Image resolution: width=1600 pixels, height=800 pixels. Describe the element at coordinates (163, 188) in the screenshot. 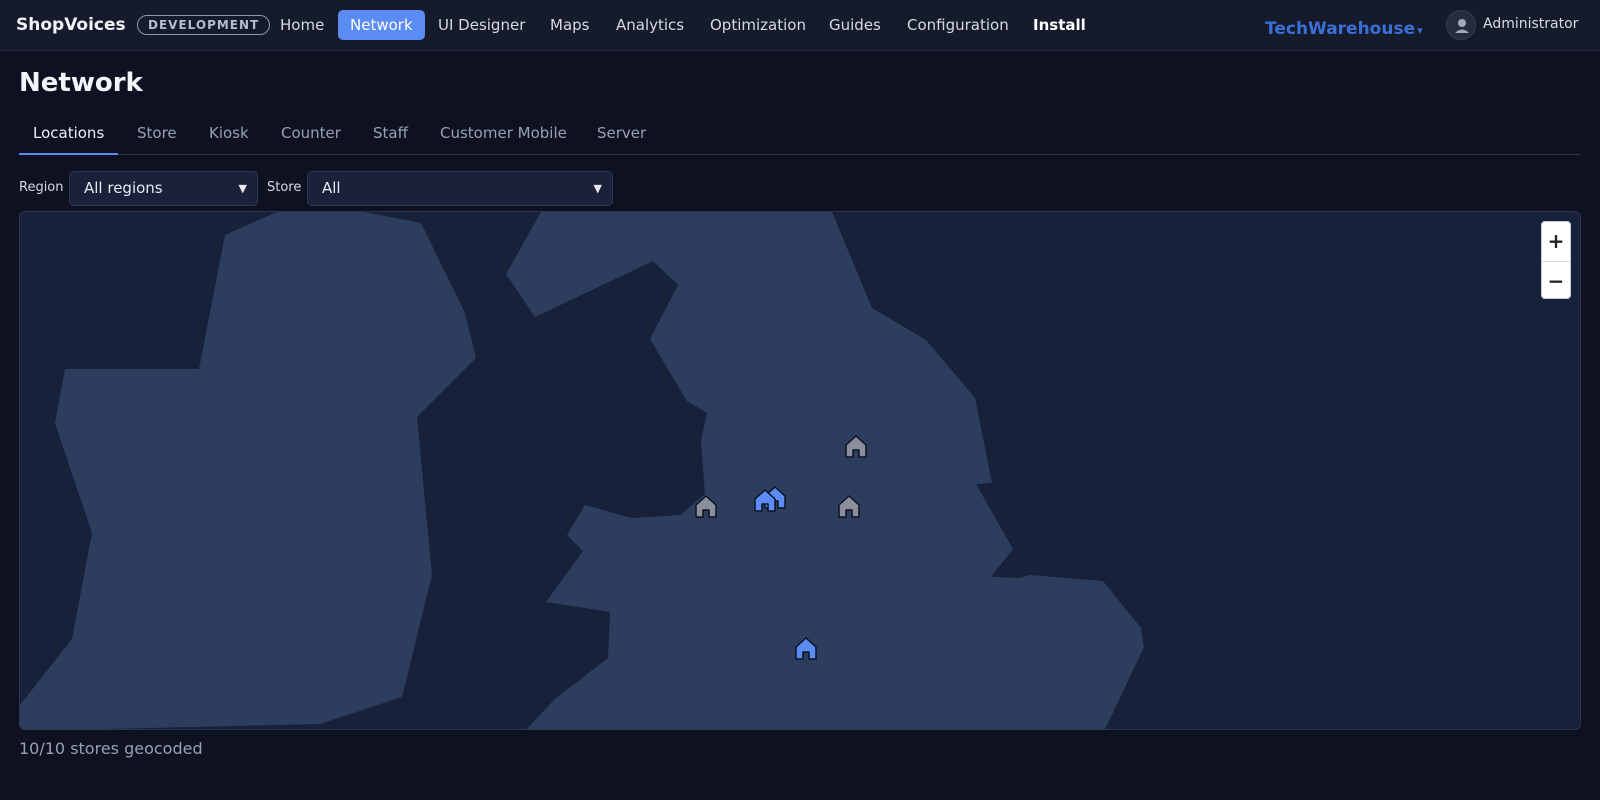

I see `region-select: All regions ▼` at that location.